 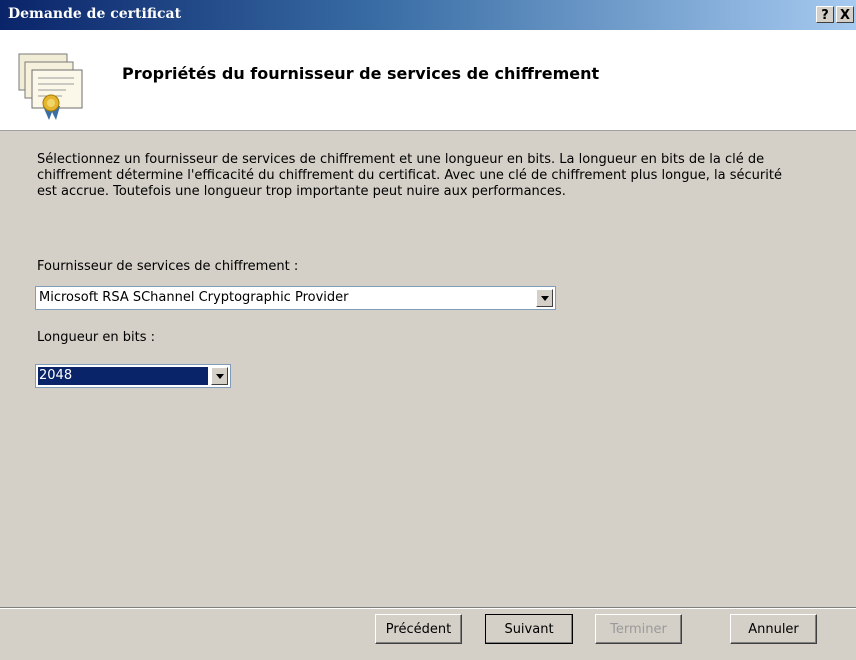 What do you see at coordinates (428, 15) in the screenshot?
I see `title-bar: Demande de certificat ? X` at bounding box center [428, 15].